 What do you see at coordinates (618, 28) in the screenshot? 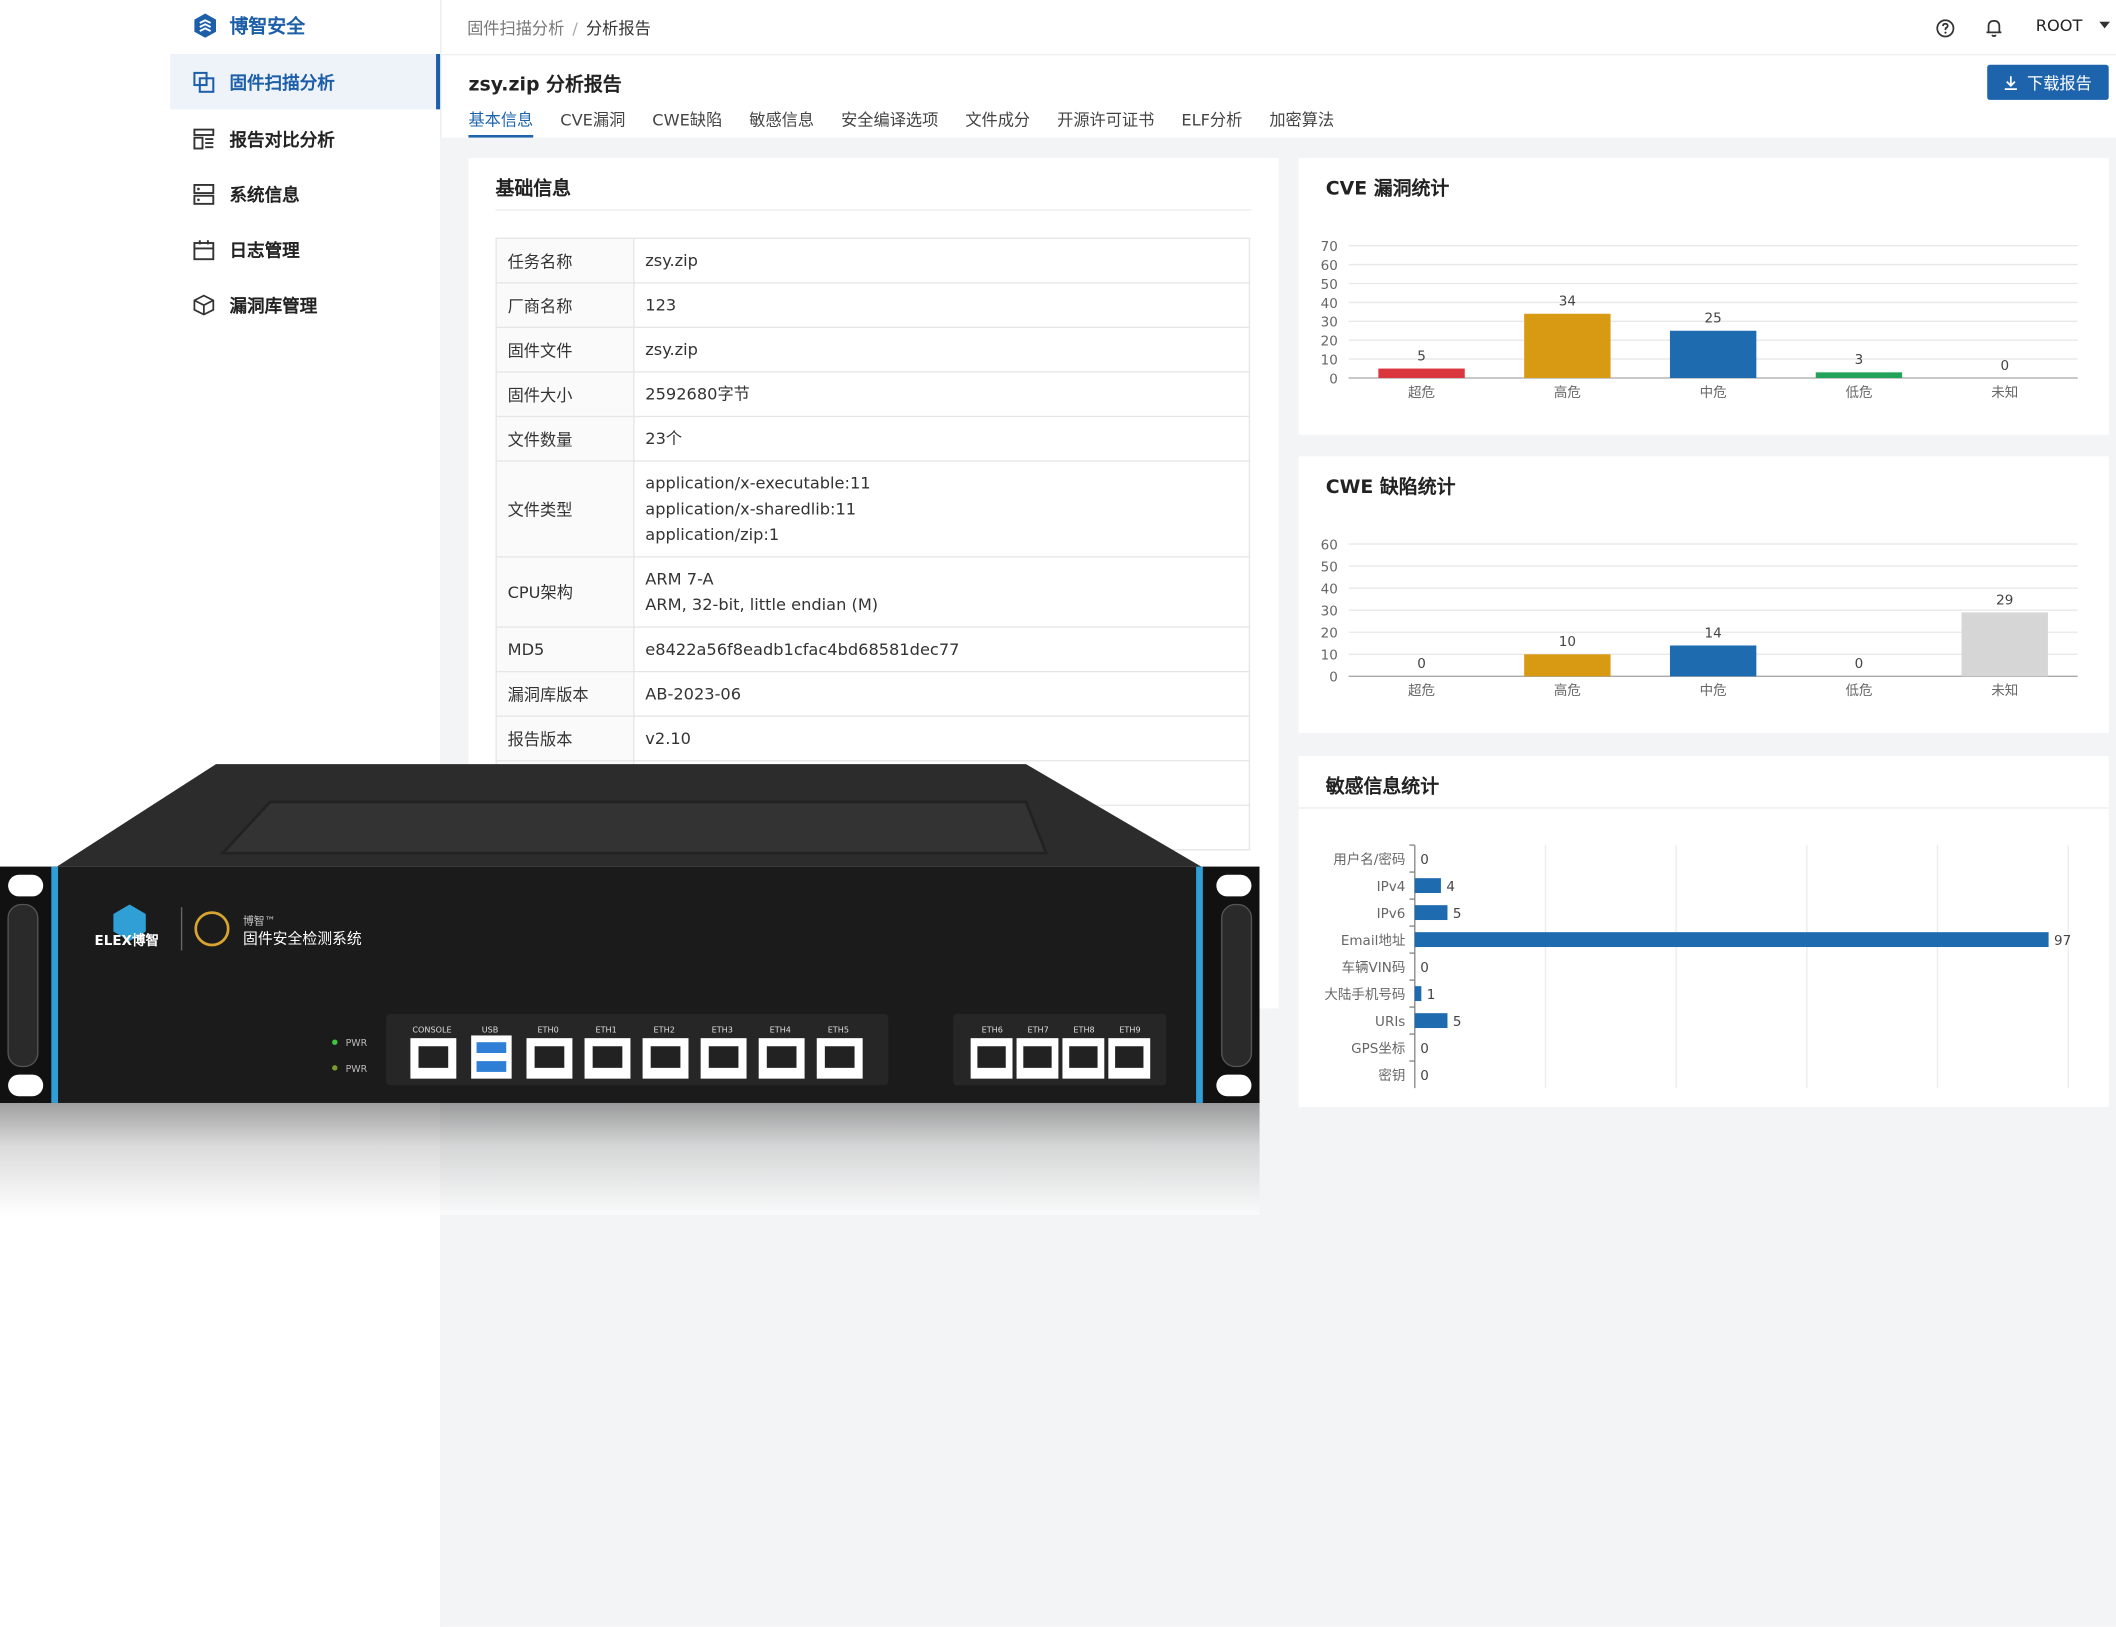
I see `breadcrumb-current: 分析报告` at bounding box center [618, 28].